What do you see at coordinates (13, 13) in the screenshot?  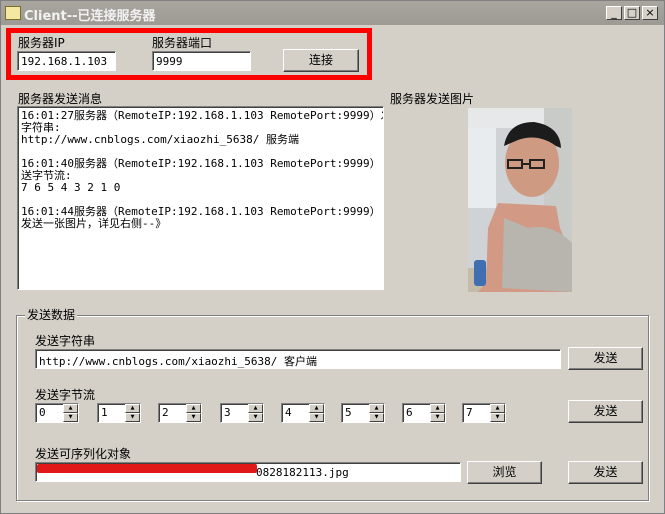 I see `app-icon` at bounding box center [13, 13].